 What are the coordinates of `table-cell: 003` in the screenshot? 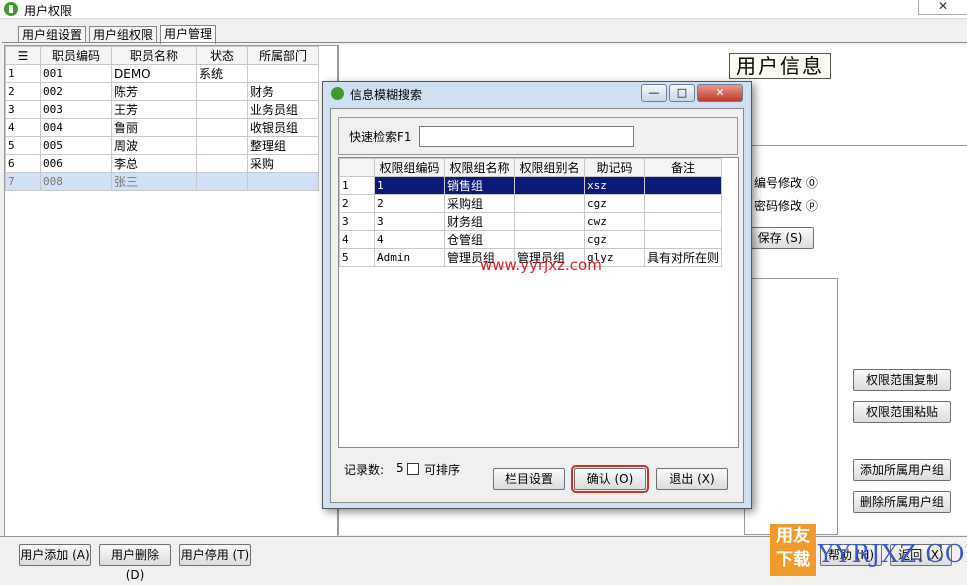 It's located at (76, 109).